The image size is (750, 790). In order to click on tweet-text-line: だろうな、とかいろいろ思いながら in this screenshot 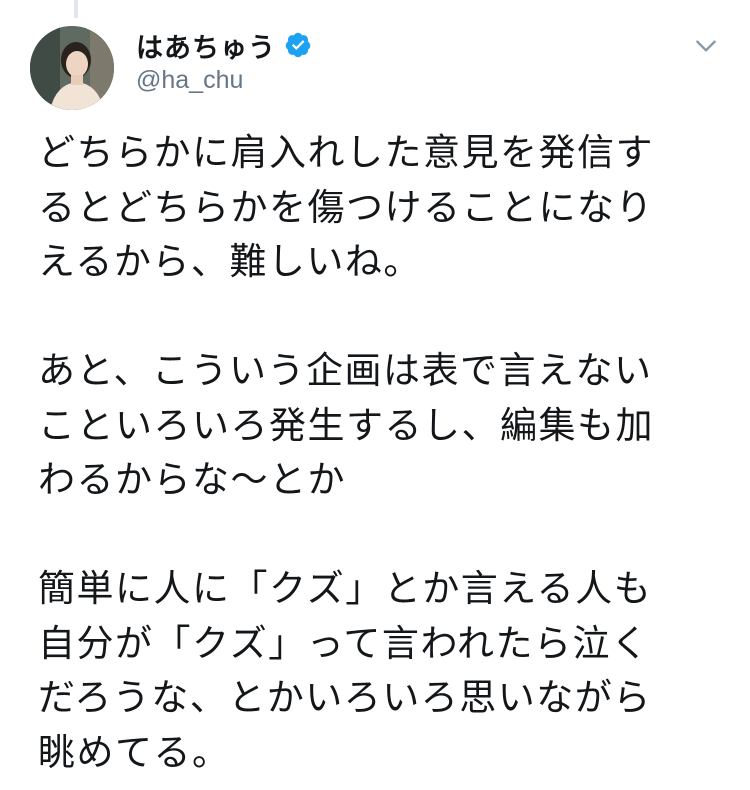, I will do `click(345, 697)`.